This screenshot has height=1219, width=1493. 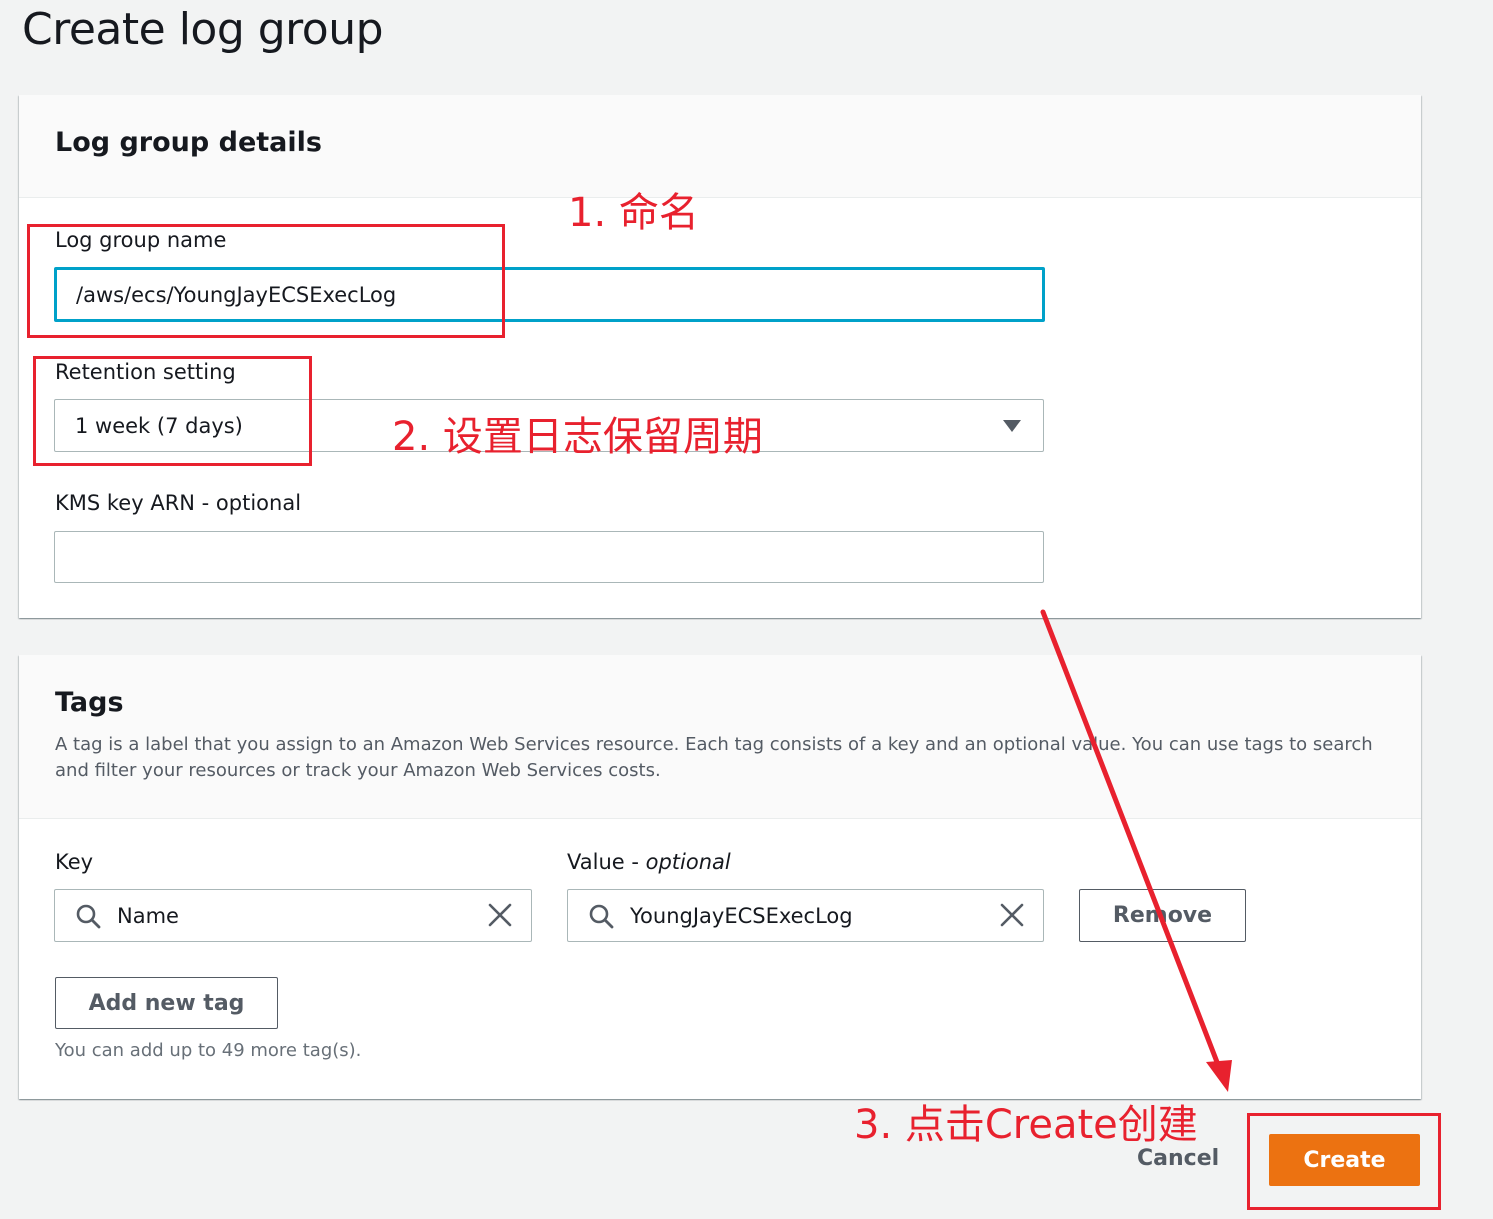 What do you see at coordinates (1344, 1160) in the screenshot?
I see `create-button: Create` at bounding box center [1344, 1160].